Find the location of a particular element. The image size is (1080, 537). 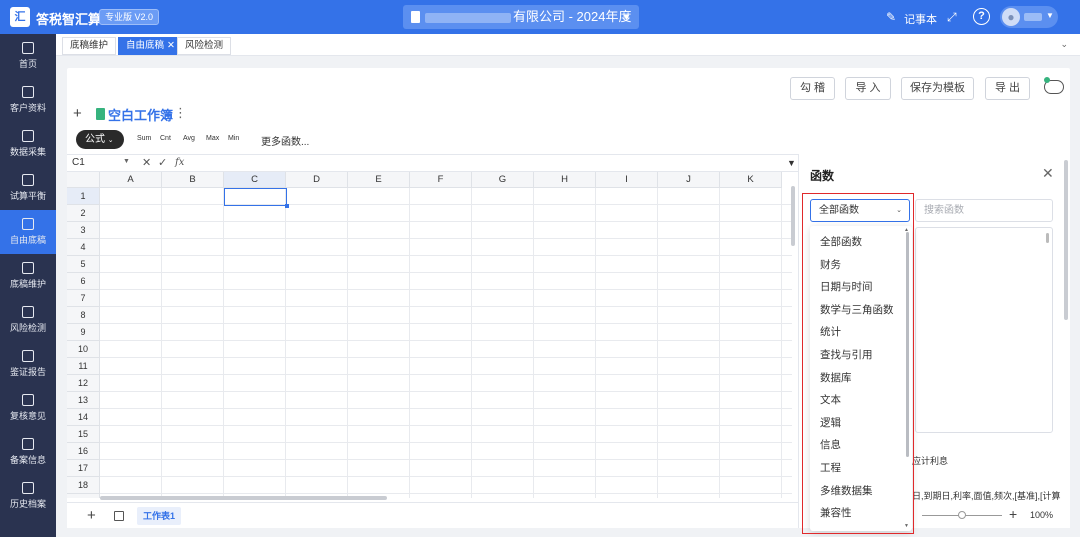

row-header: 10 is located at coordinates (83, 349).